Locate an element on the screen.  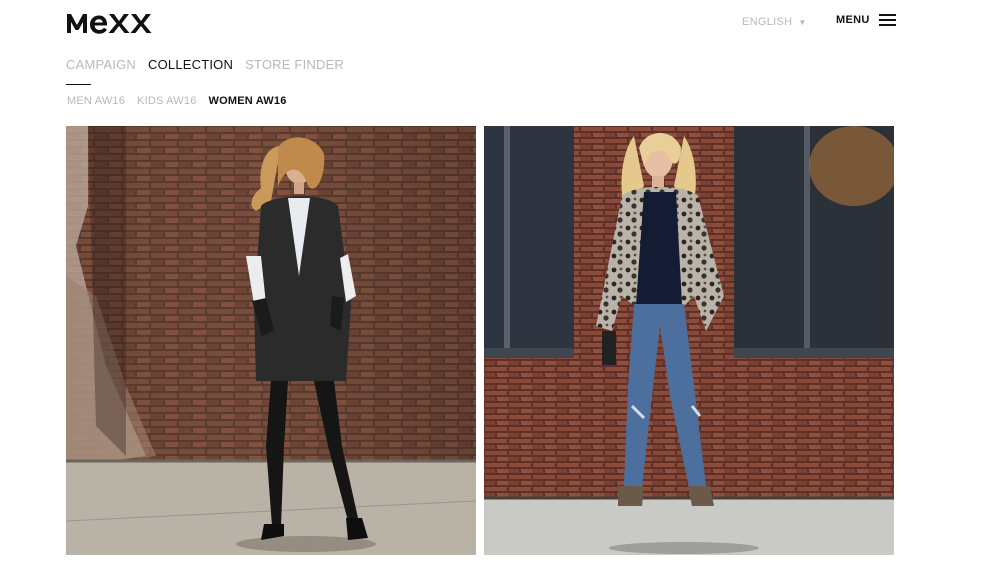
caret-down-icon: ▼ is located at coordinates (802, 22).